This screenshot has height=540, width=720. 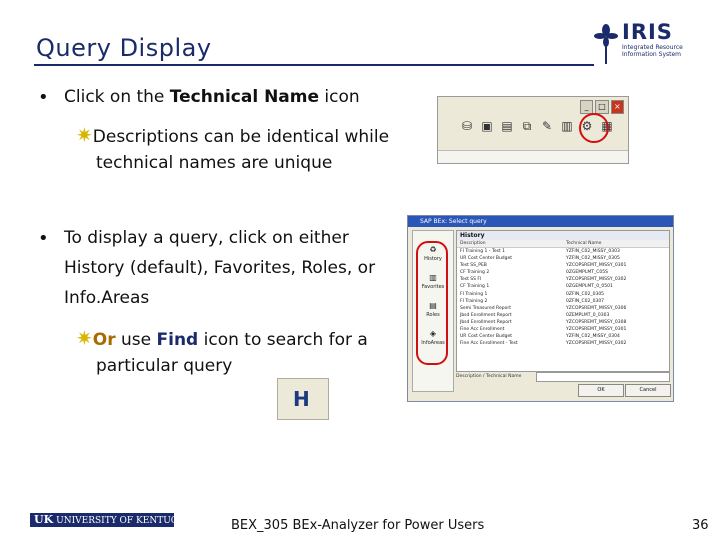 I want to click on row-description: Test SS FI, so click(x=471, y=280).